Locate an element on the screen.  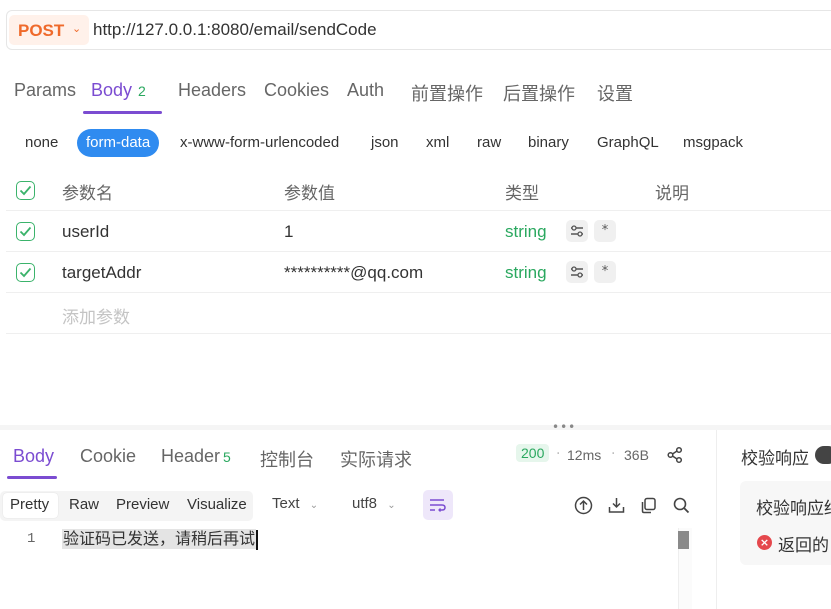
response-tab-header: Header 5 is located at coordinates (196, 456).